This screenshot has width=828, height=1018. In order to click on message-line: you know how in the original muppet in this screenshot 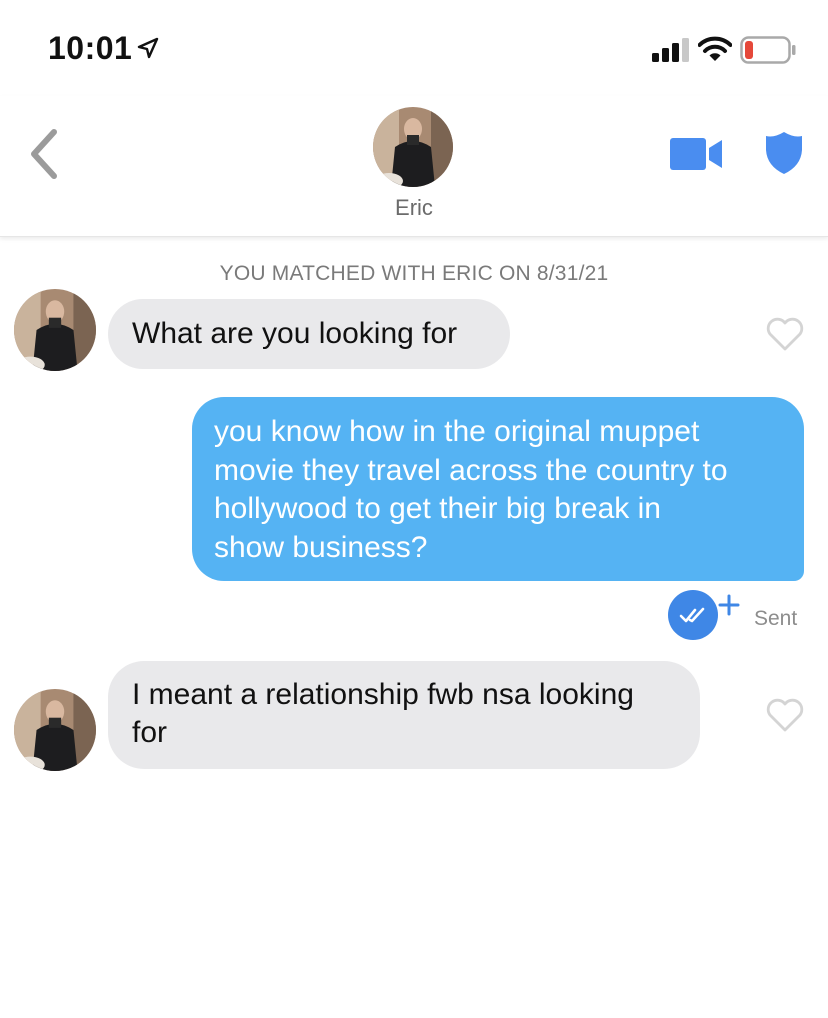, I will do `click(457, 431)`.